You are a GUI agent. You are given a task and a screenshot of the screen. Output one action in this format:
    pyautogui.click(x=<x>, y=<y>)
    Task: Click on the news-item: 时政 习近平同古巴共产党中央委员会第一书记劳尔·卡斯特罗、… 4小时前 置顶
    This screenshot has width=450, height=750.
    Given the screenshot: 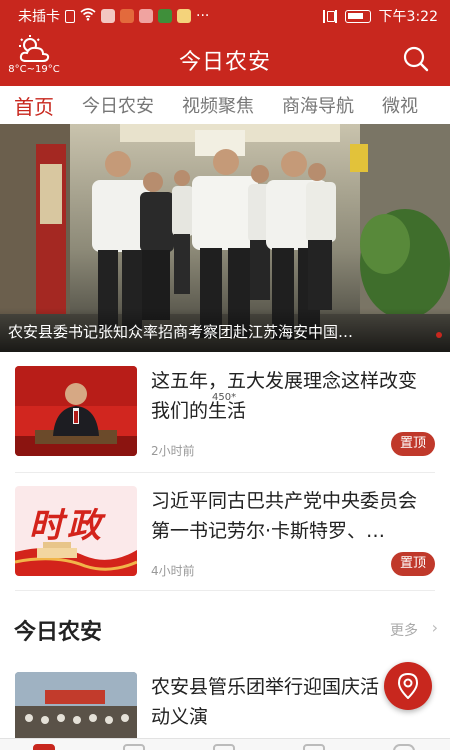 What is the action you would take?
    pyautogui.click(x=225, y=536)
    